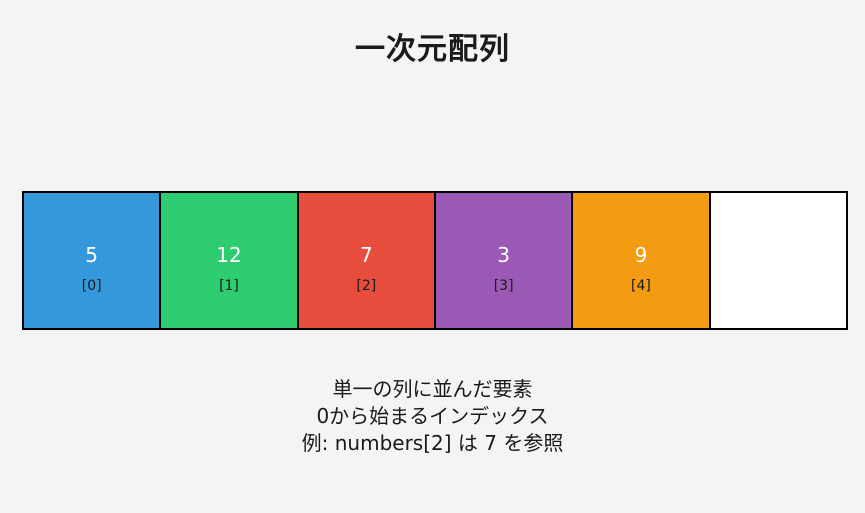  I want to click on caption-line-2: 0から始まるインデックス, so click(432, 416).